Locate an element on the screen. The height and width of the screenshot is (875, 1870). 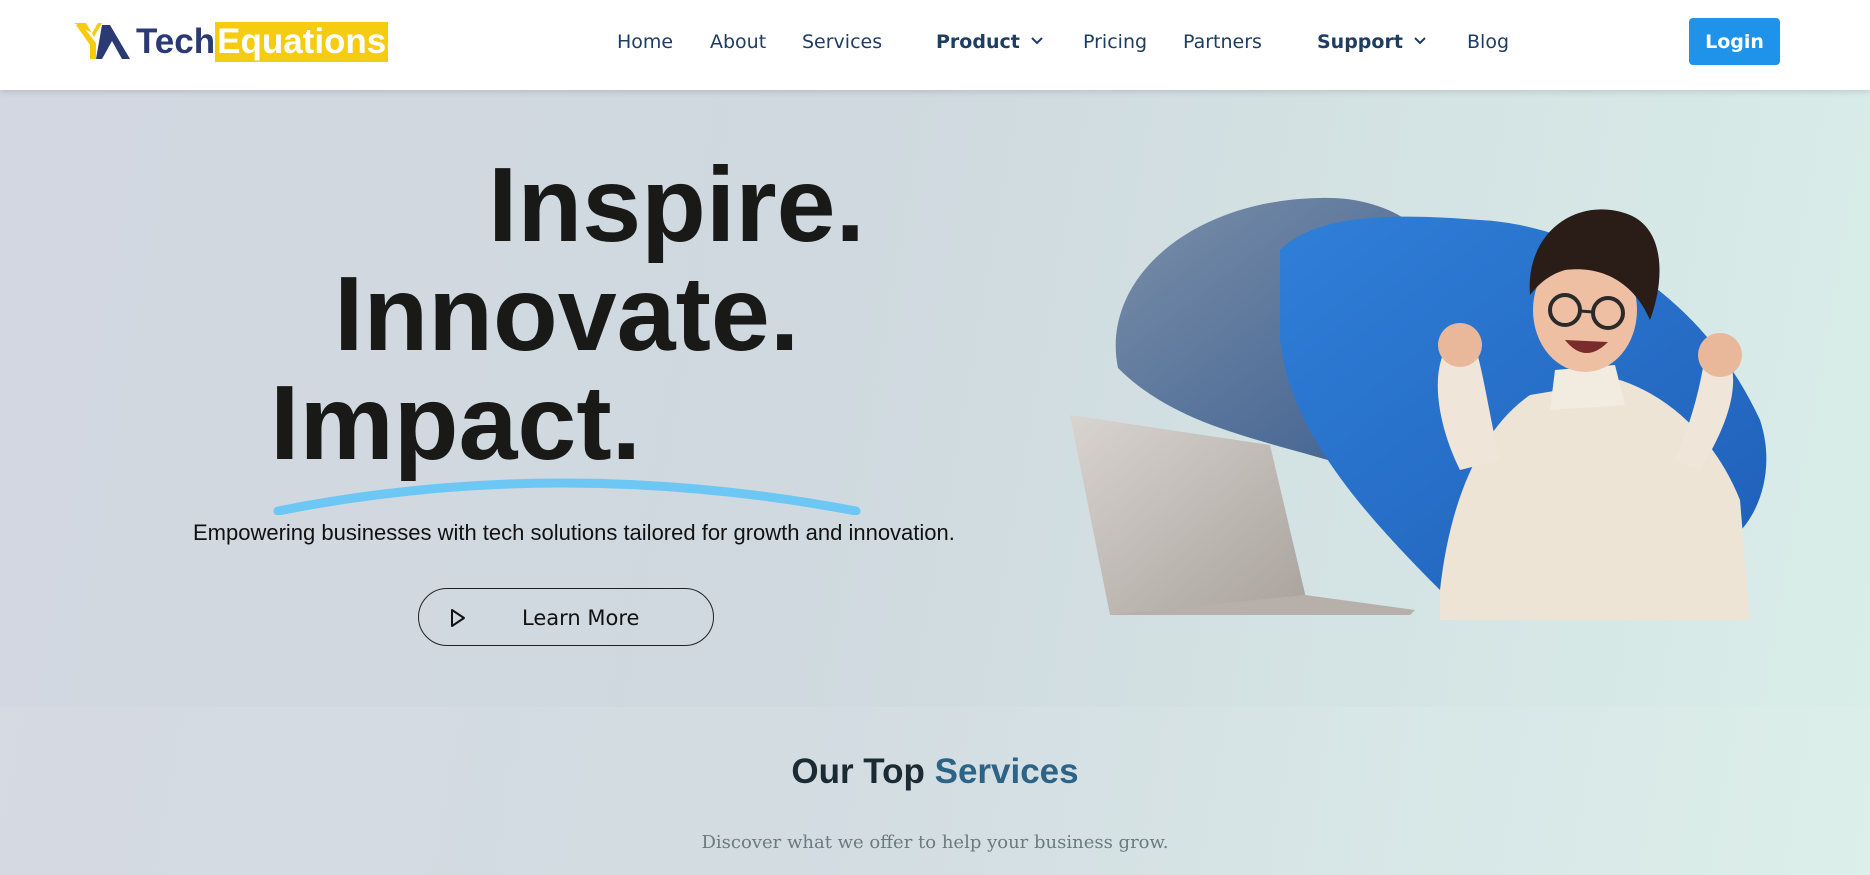
logo-text-tech: Tech is located at coordinates (176, 41).